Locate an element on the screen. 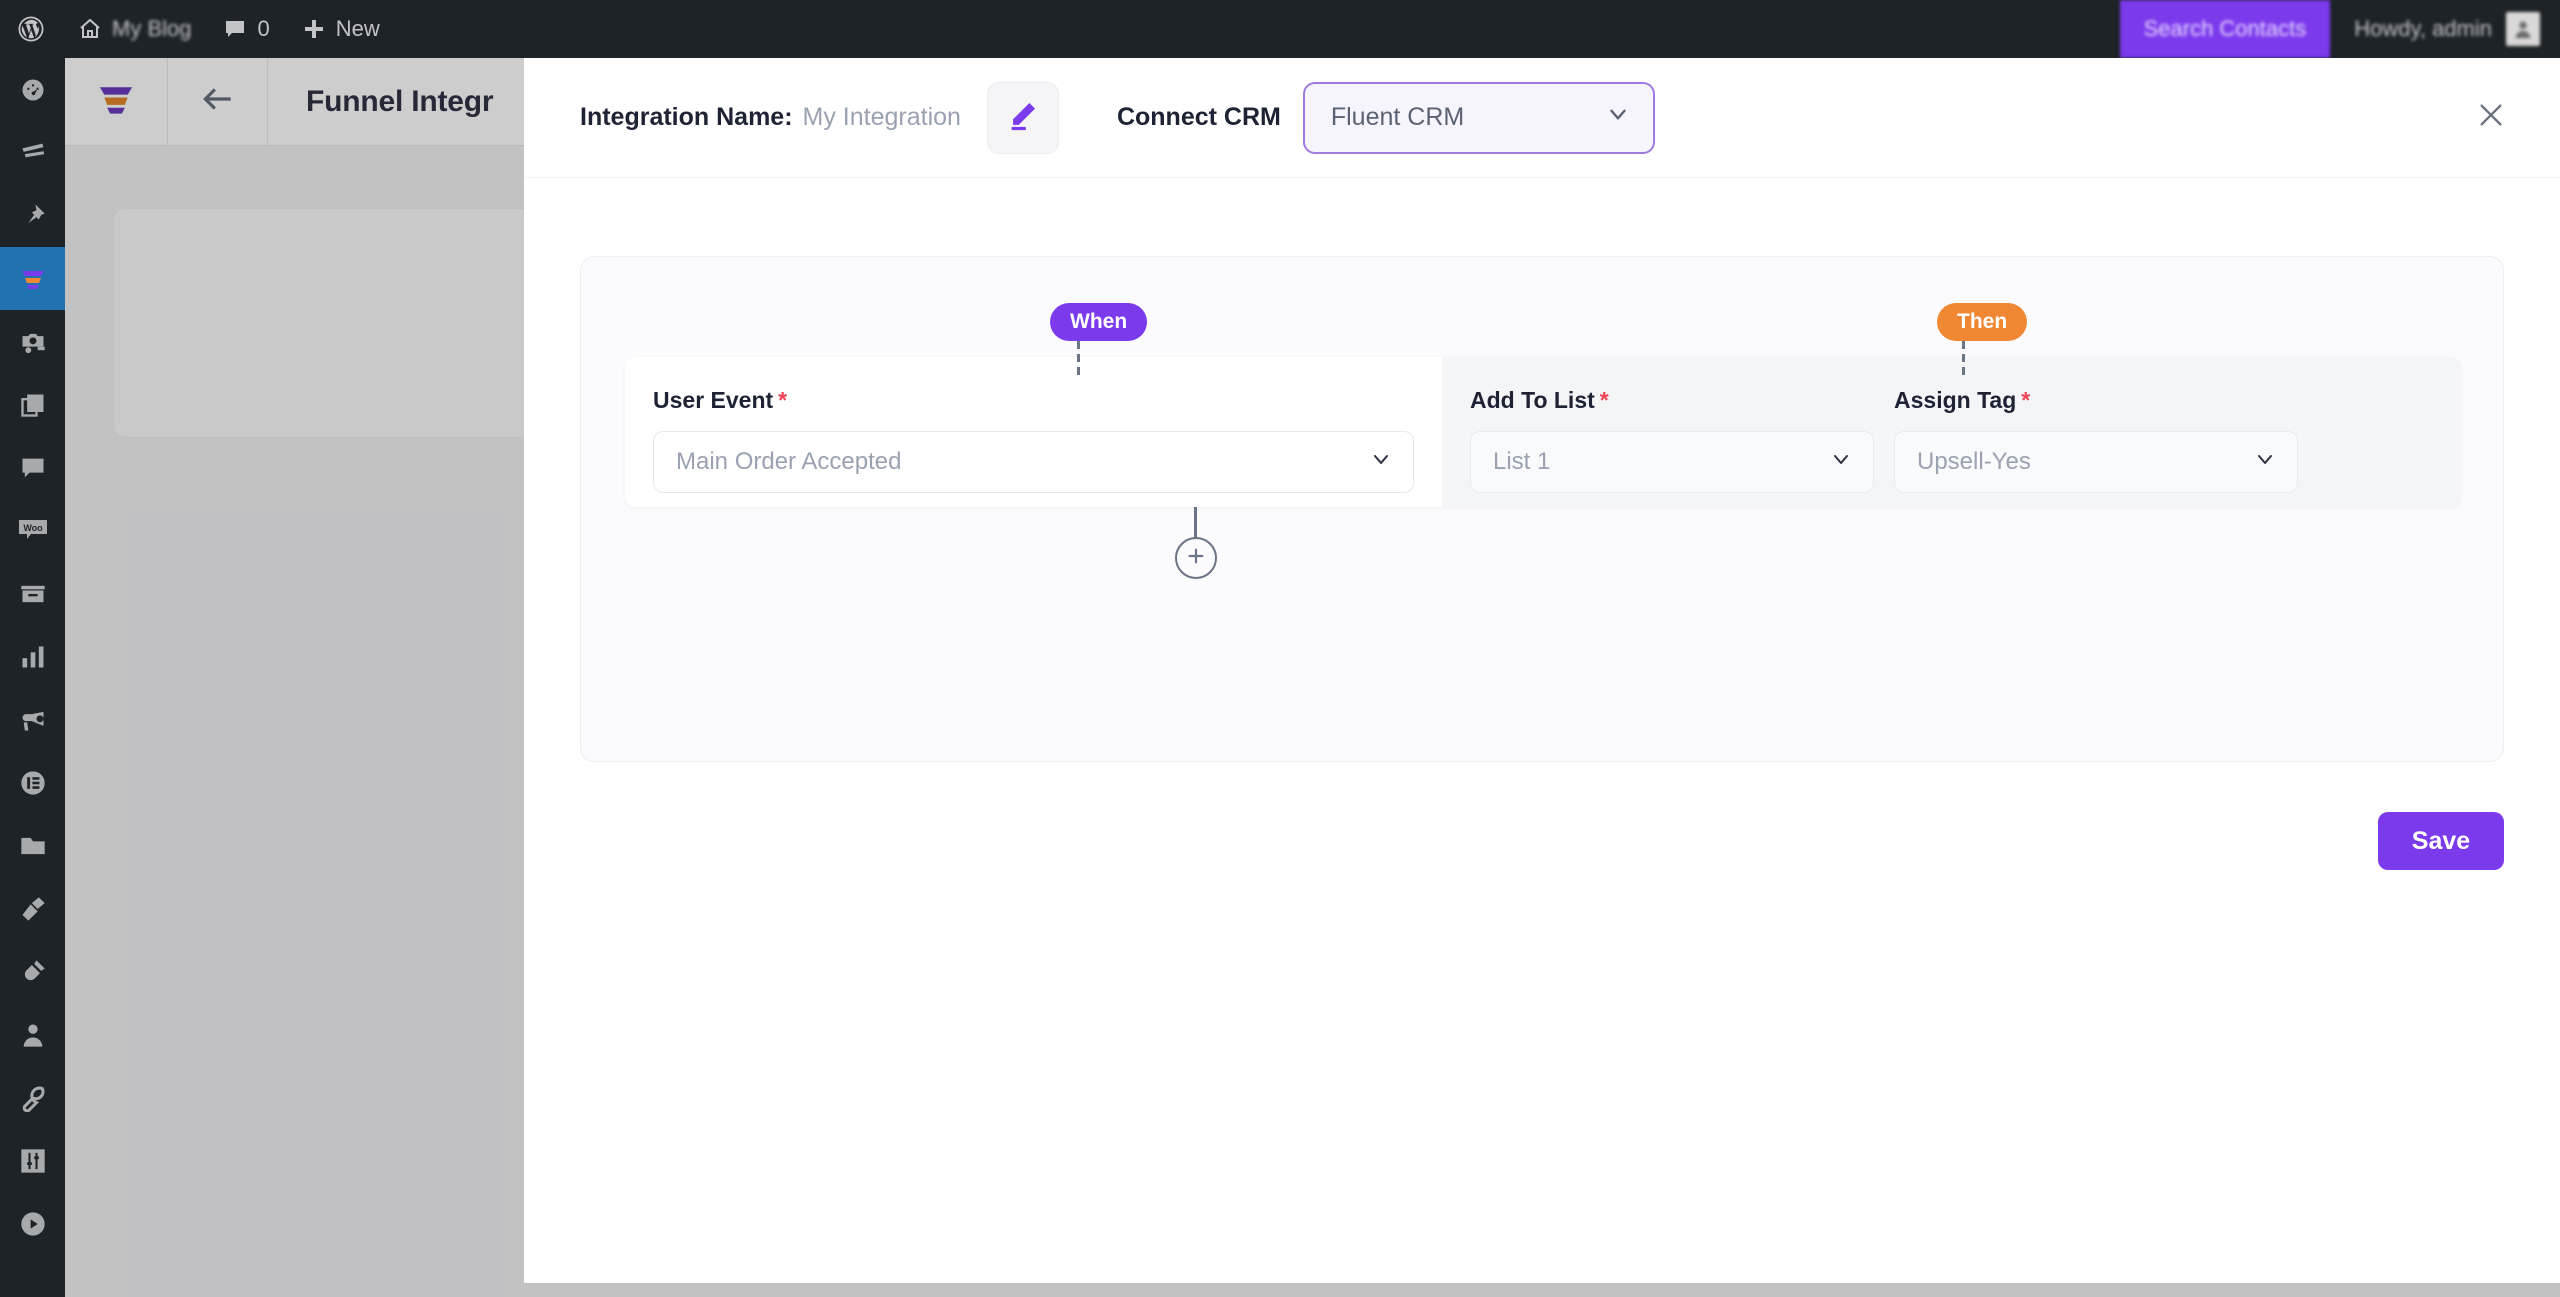 Image resolution: width=2560 pixels, height=1297 pixels. sidebar-item-posts is located at coordinates (32, 152).